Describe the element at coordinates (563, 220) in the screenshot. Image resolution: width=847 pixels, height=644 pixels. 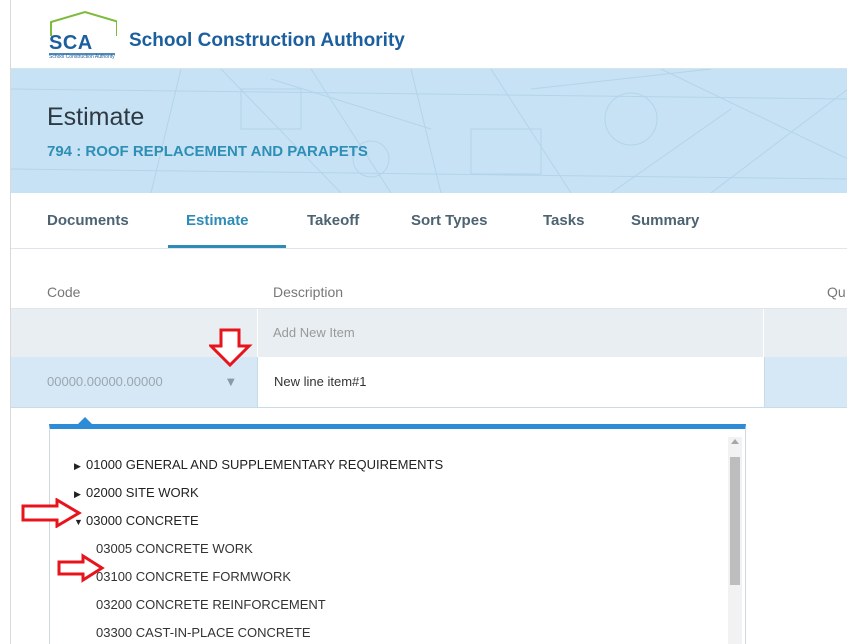
I see `tab-tasks: Tasks` at that location.